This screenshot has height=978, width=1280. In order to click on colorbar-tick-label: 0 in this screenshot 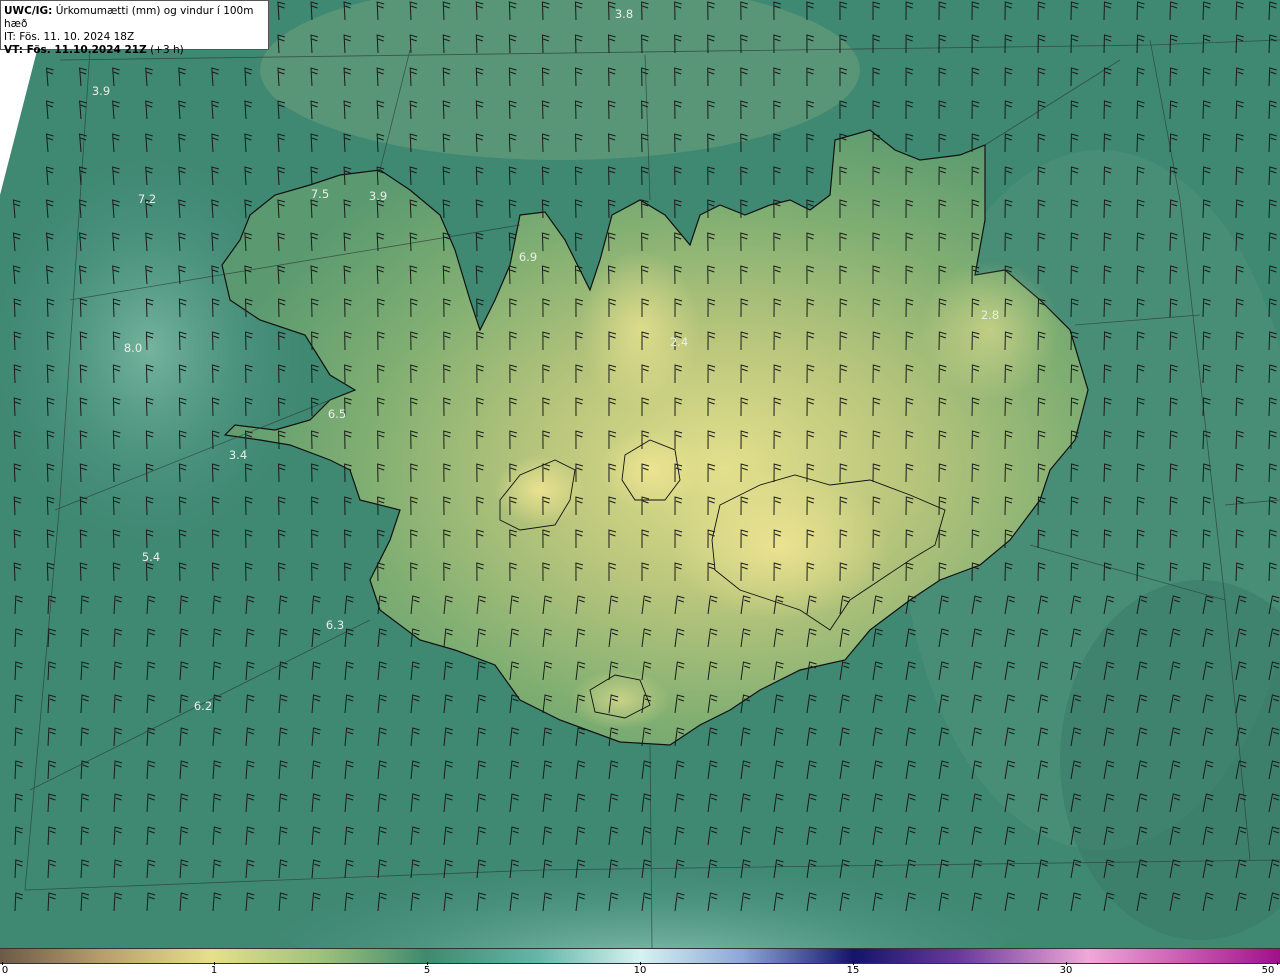, I will do `click(5, 970)`.